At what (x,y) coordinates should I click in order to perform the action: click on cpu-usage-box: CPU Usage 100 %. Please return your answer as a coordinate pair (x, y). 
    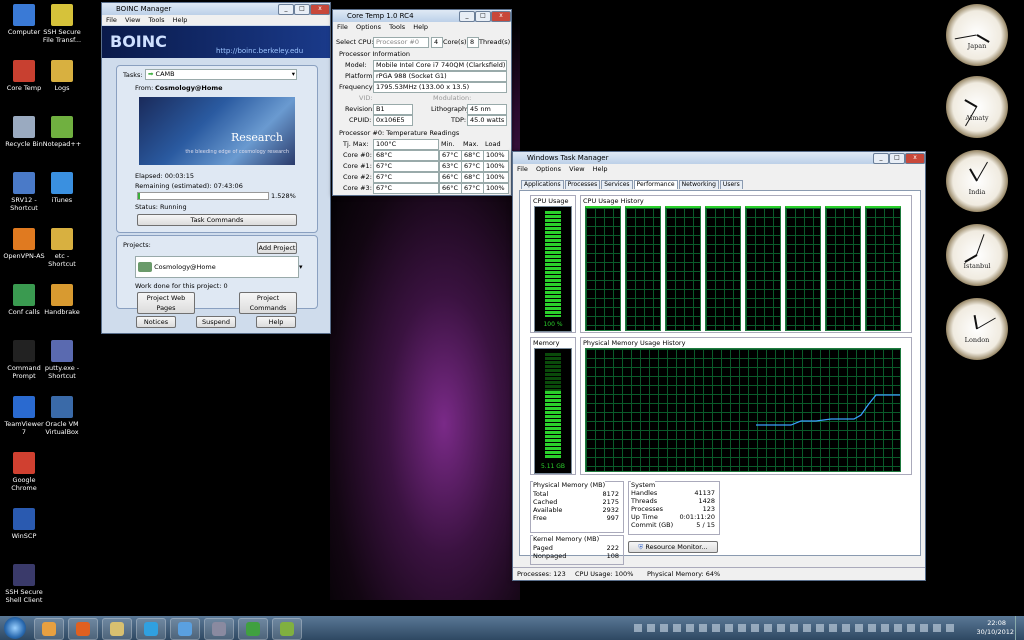
    Looking at the image, I should click on (553, 264).